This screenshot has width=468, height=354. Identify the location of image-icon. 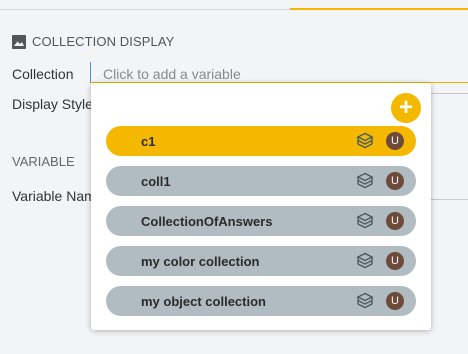
(19, 41).